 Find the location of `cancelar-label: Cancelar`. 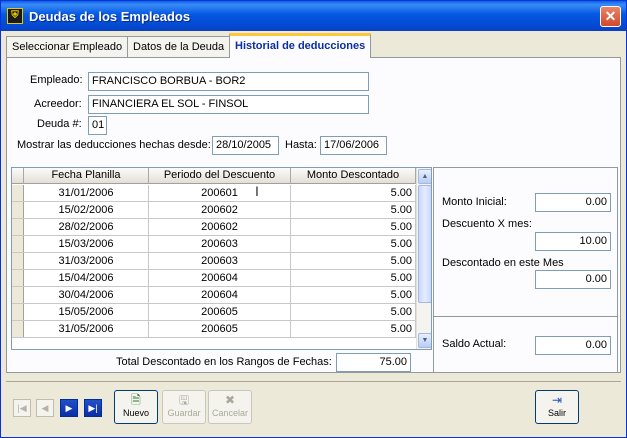

cancelar-label: Cancelar is located at coordinates (230, 413).